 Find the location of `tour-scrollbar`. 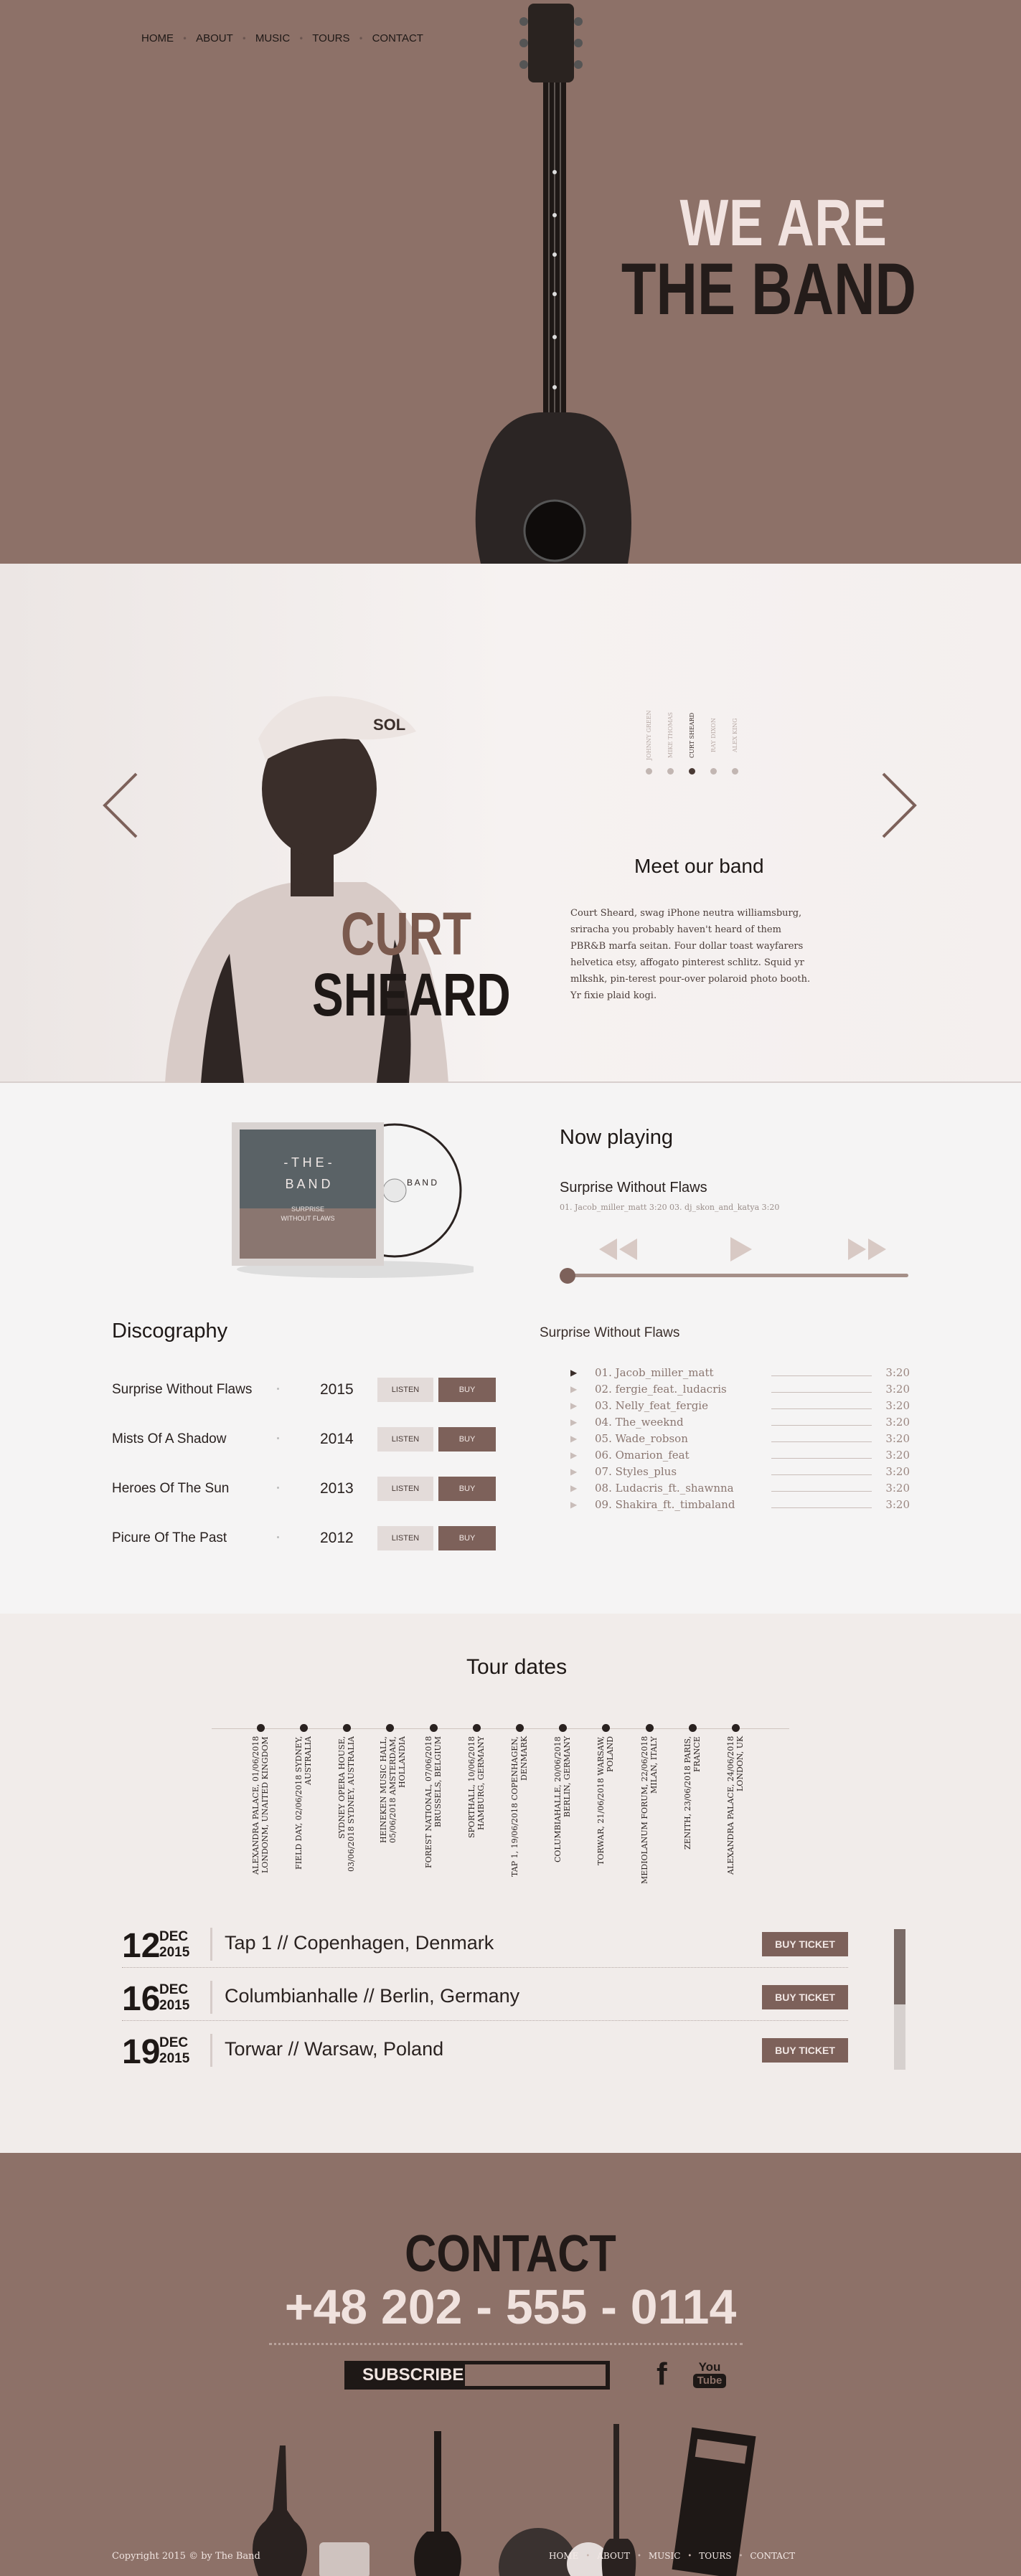

tour-scrollbar is located at coordinates (900, 1999).